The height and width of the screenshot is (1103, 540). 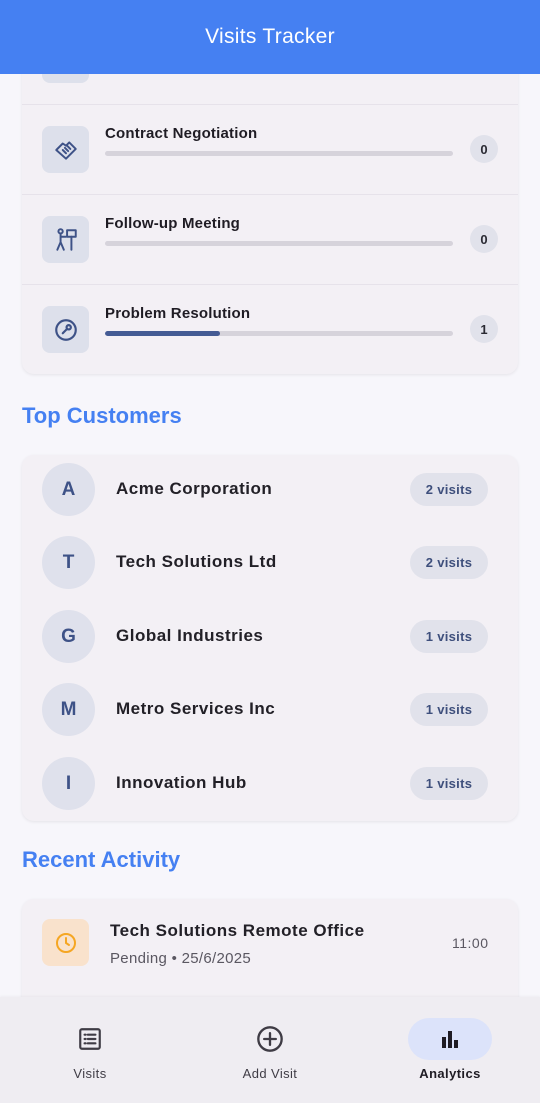 What do you see at coordinates (68, 562) in the screenshot?
I see `customer-avatar: T` at bounding box center [68, 562].